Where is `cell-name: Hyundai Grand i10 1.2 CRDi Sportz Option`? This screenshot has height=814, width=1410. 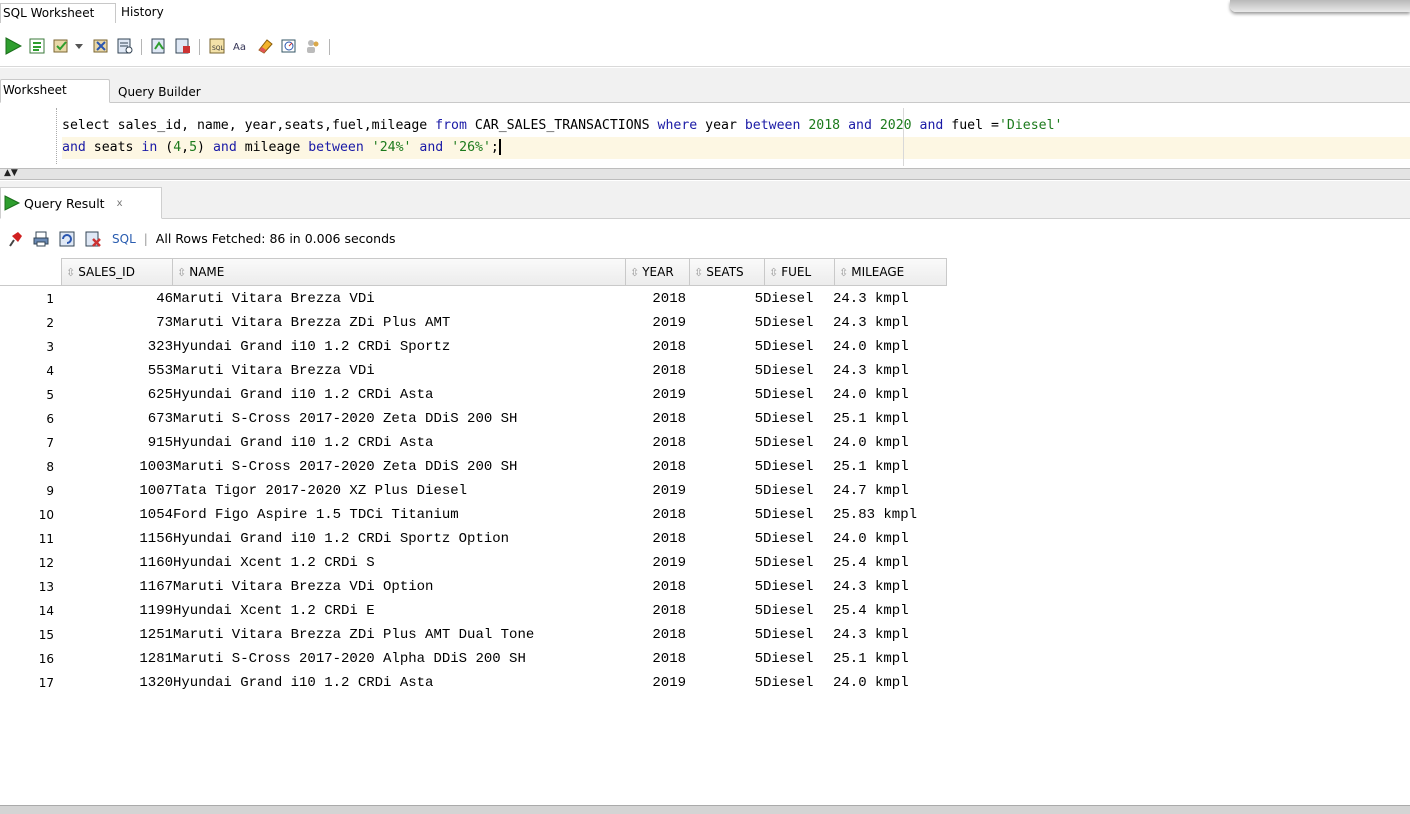
cell-name: Hyundai Grand i10 1.2 CRDi Sportz Option is located at coordinates (399, 539).